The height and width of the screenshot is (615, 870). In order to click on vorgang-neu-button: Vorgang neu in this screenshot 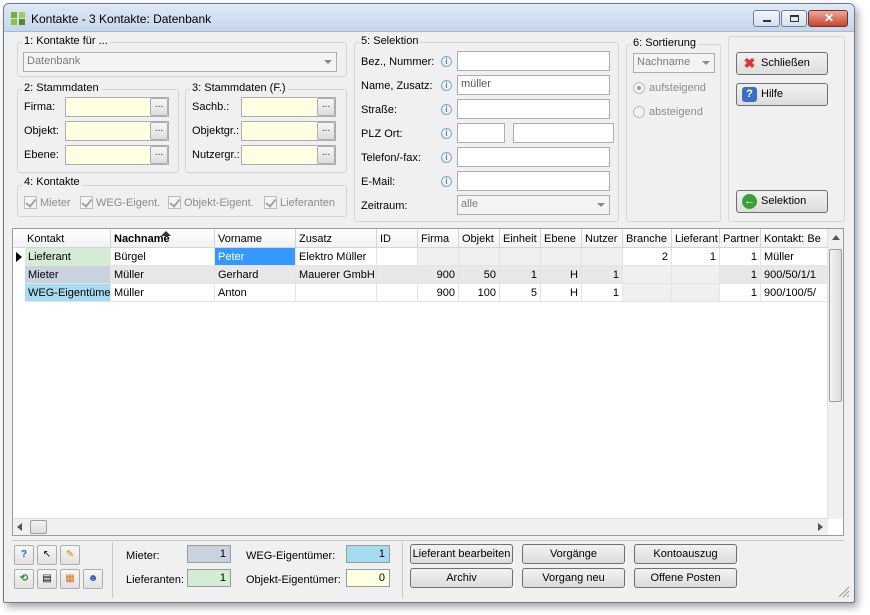, I will do `click(573, 578)`.